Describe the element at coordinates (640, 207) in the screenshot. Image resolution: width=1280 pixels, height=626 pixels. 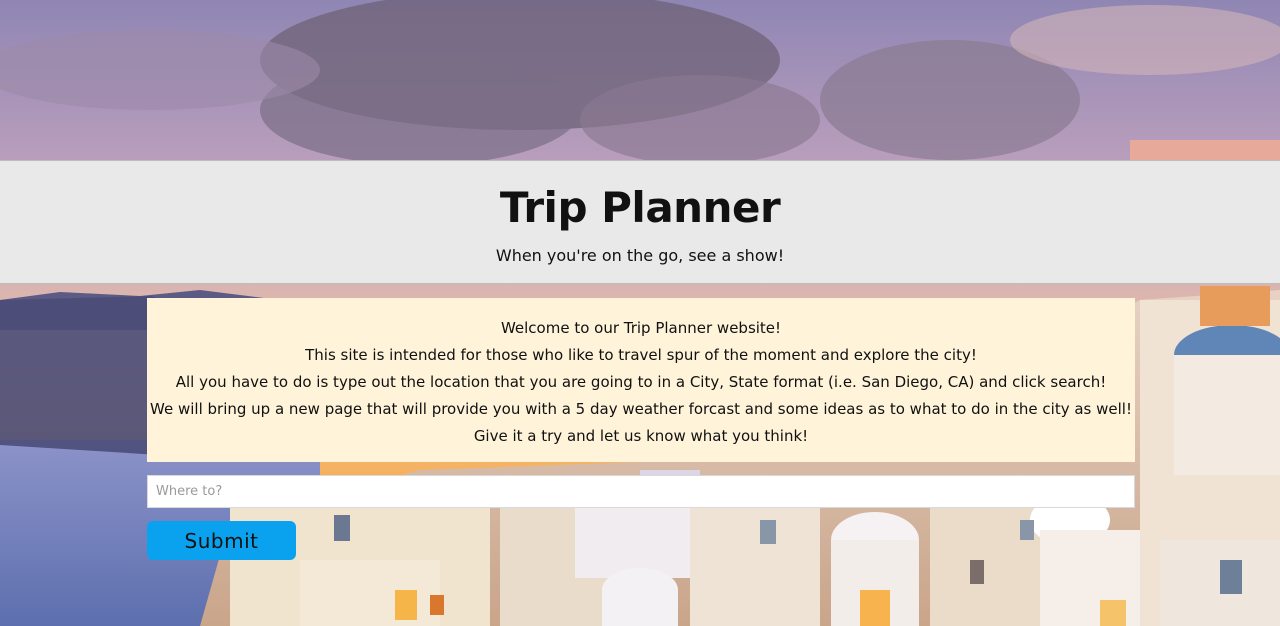
I see `page-title: Trip Planner` at that location.